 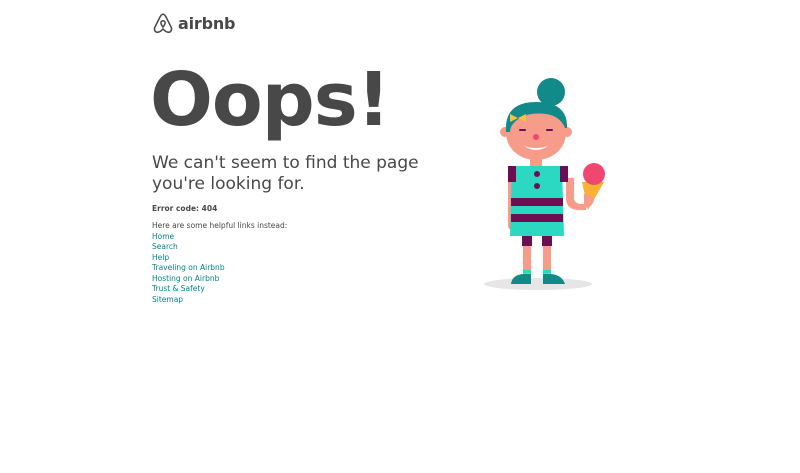 I want to click on link-trust-safety: Trust & Safety, so click(x=178, y=288).